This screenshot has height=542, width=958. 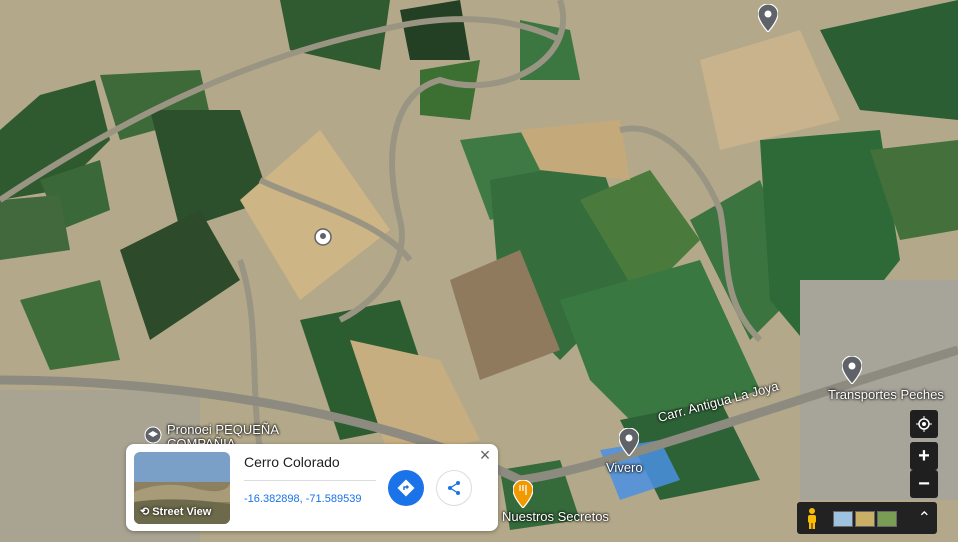 I want to click on place-name: Cerro Colorado, so click(x=292, y=462).